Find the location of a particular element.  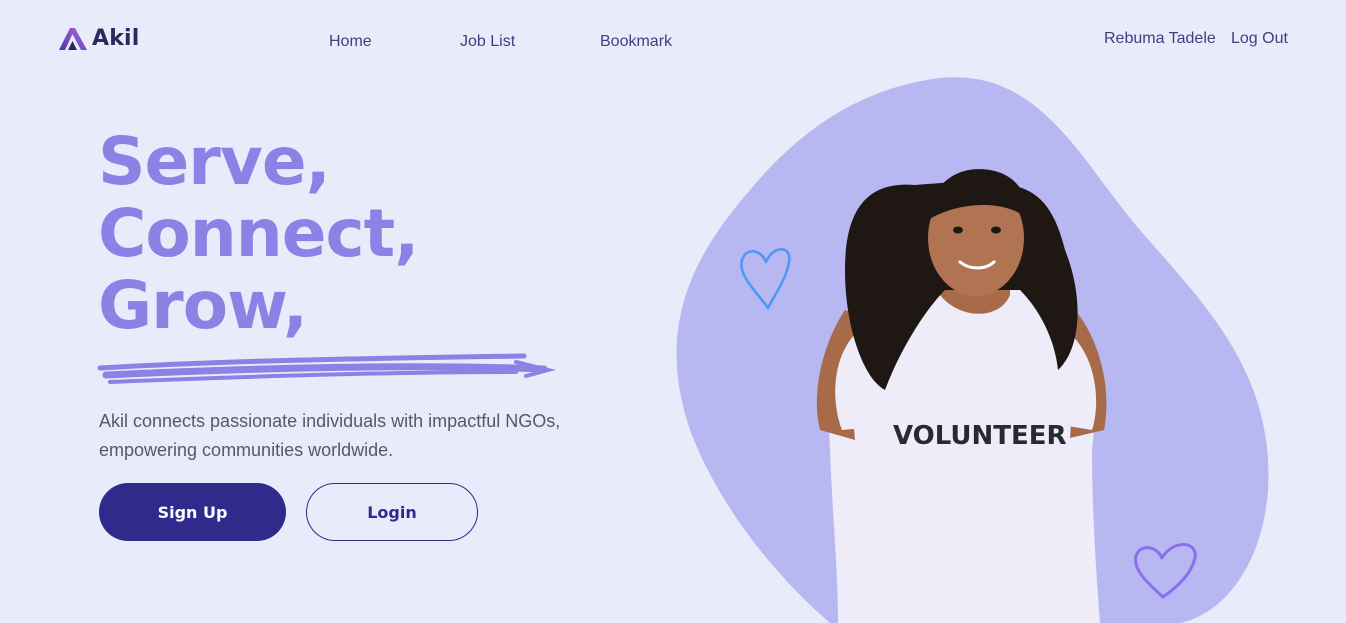

akil-logo-icon is located at coordinates (73, 38).